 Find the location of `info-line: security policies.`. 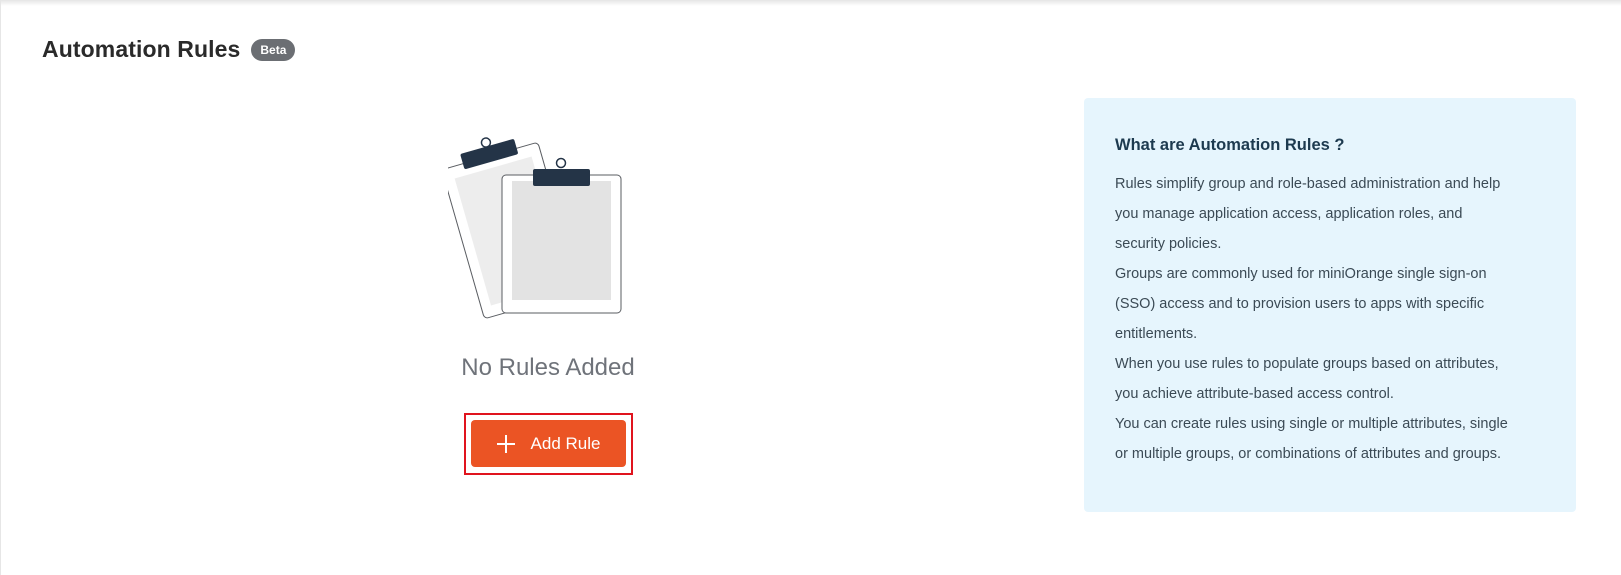

info-line: security policies. is located at coordinates (1168, 244).